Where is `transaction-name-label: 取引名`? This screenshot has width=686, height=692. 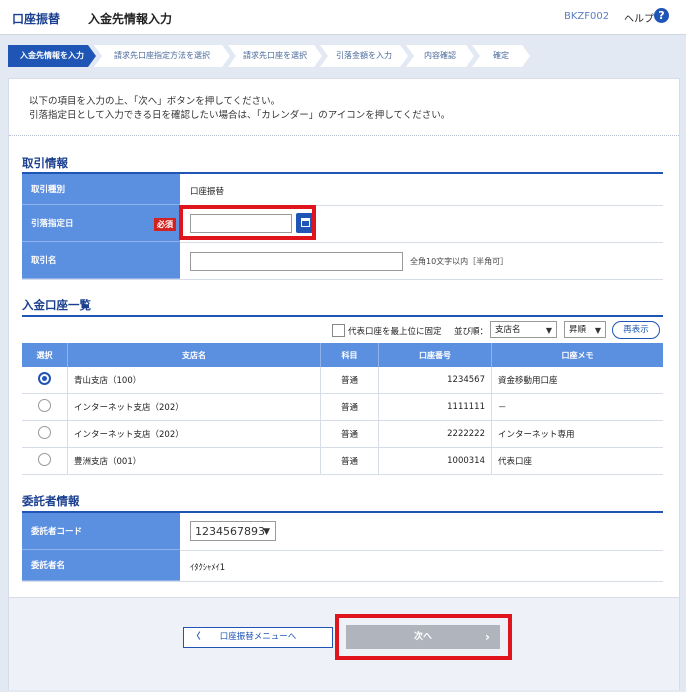 transaction-name-label: 取引名 is located at coordinates (101, 260).